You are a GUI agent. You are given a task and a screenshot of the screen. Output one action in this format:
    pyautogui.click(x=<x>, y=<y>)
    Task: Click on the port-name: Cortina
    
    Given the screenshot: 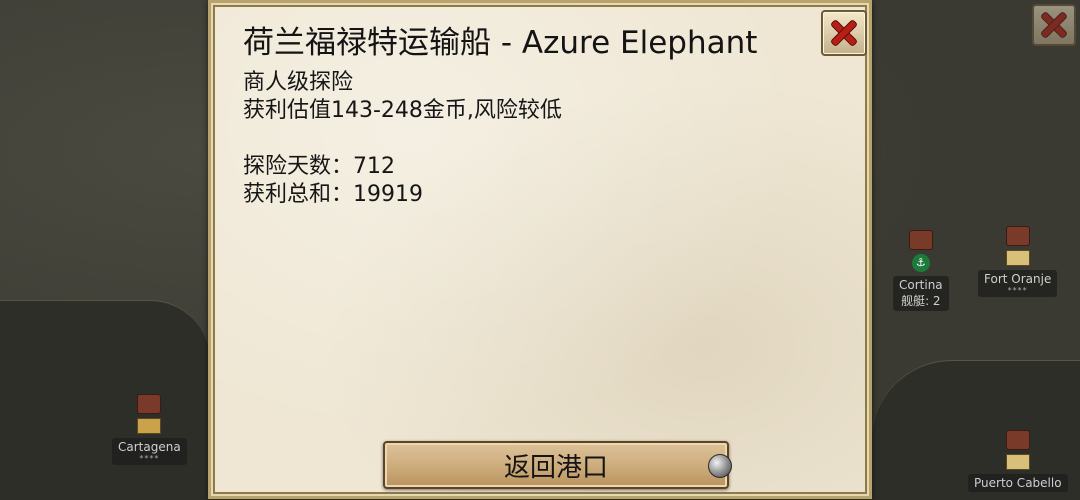 What is the action you would take?
    pyautogui.click(x=921, y=285)
    